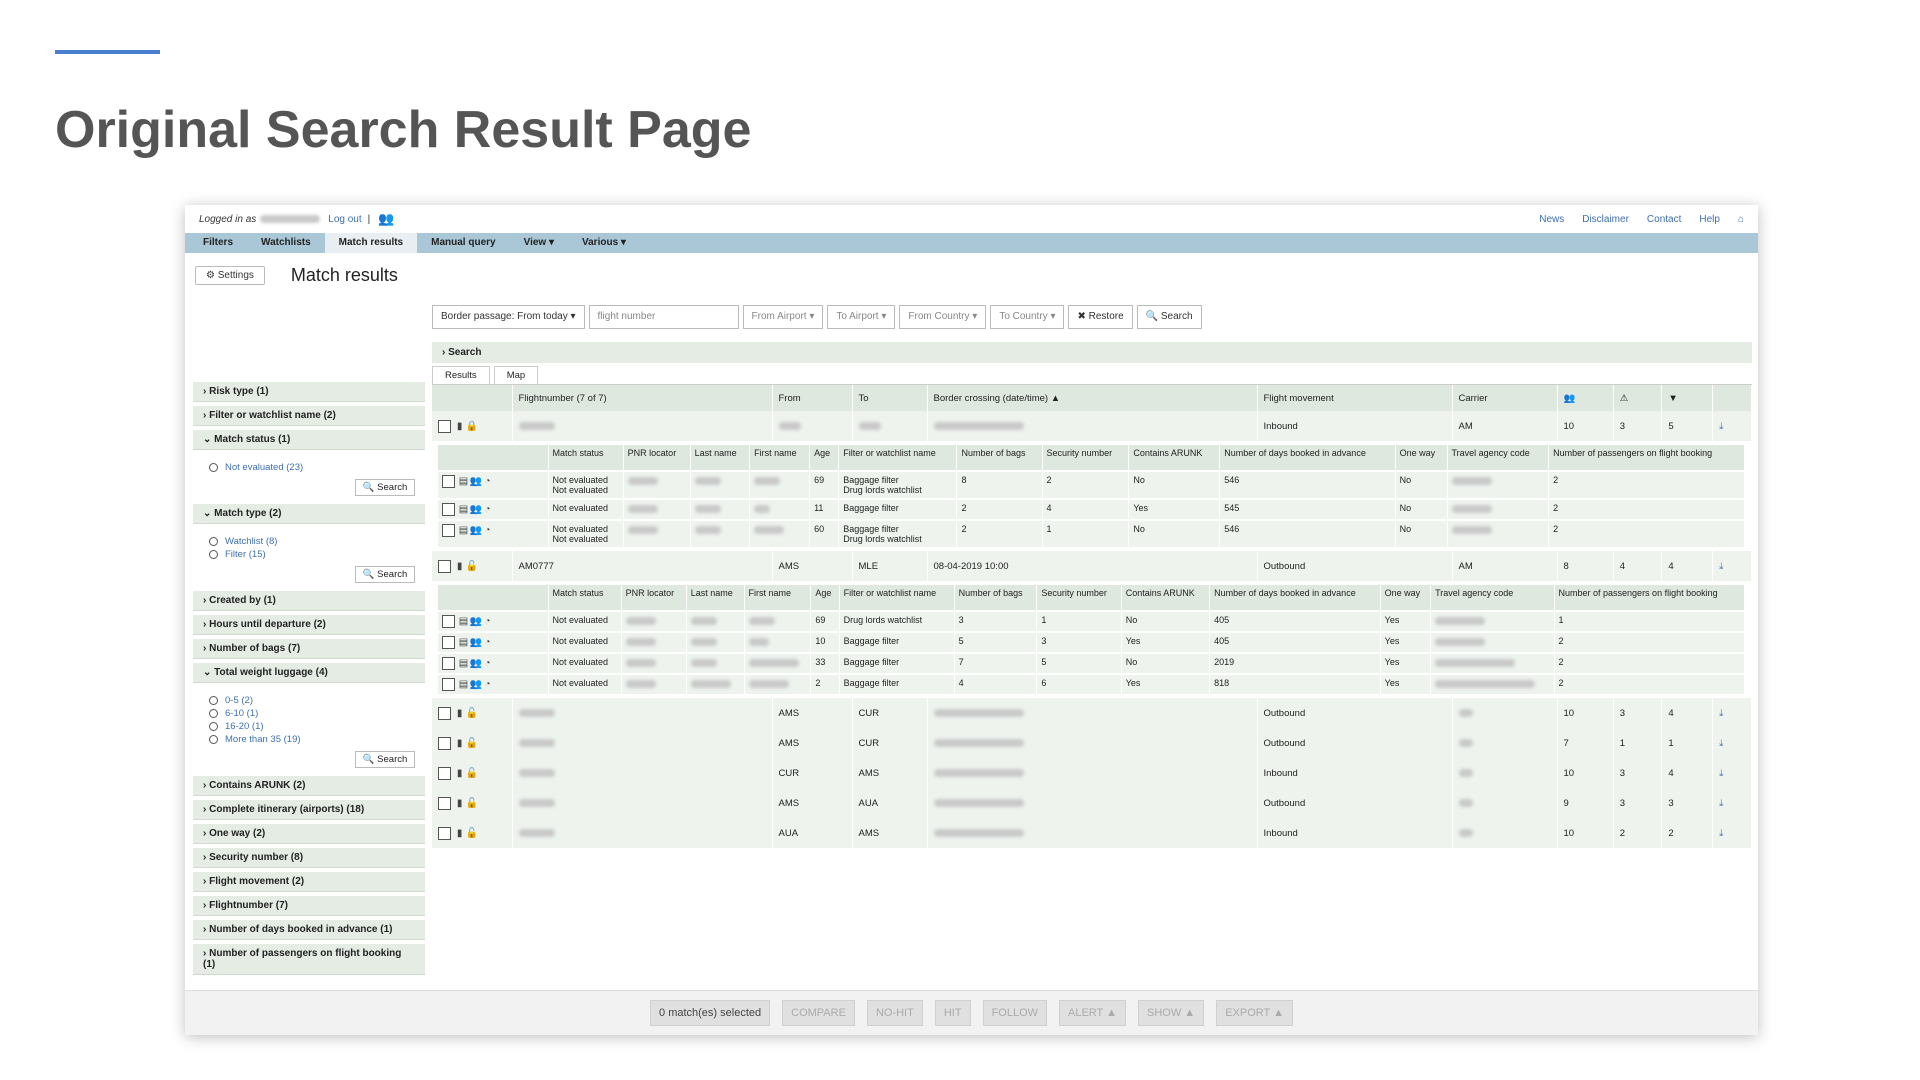  Describe the element at coordinates (1027, 317) in the screenshot. I see `to-country-select: To Country ▾` at that location.